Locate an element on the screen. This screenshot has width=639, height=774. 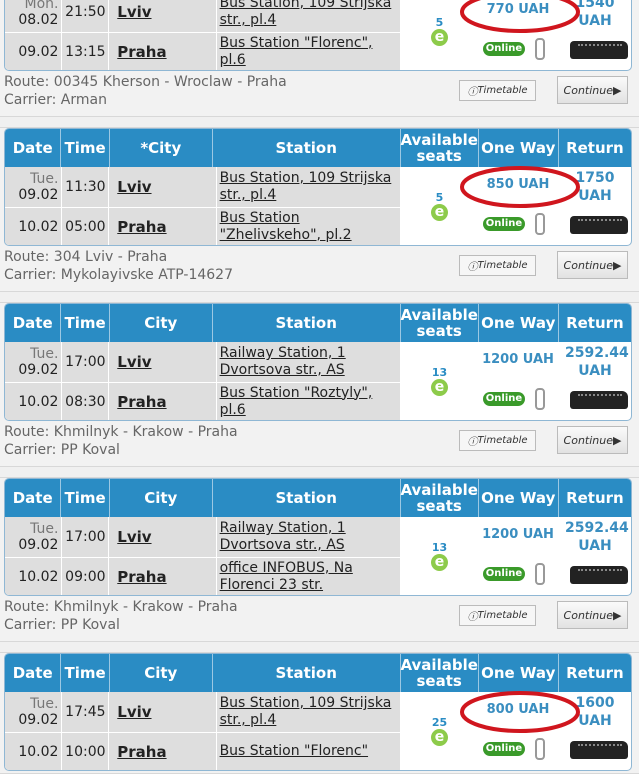
time-cell: 10:00 is located at coordinates (86, 751).